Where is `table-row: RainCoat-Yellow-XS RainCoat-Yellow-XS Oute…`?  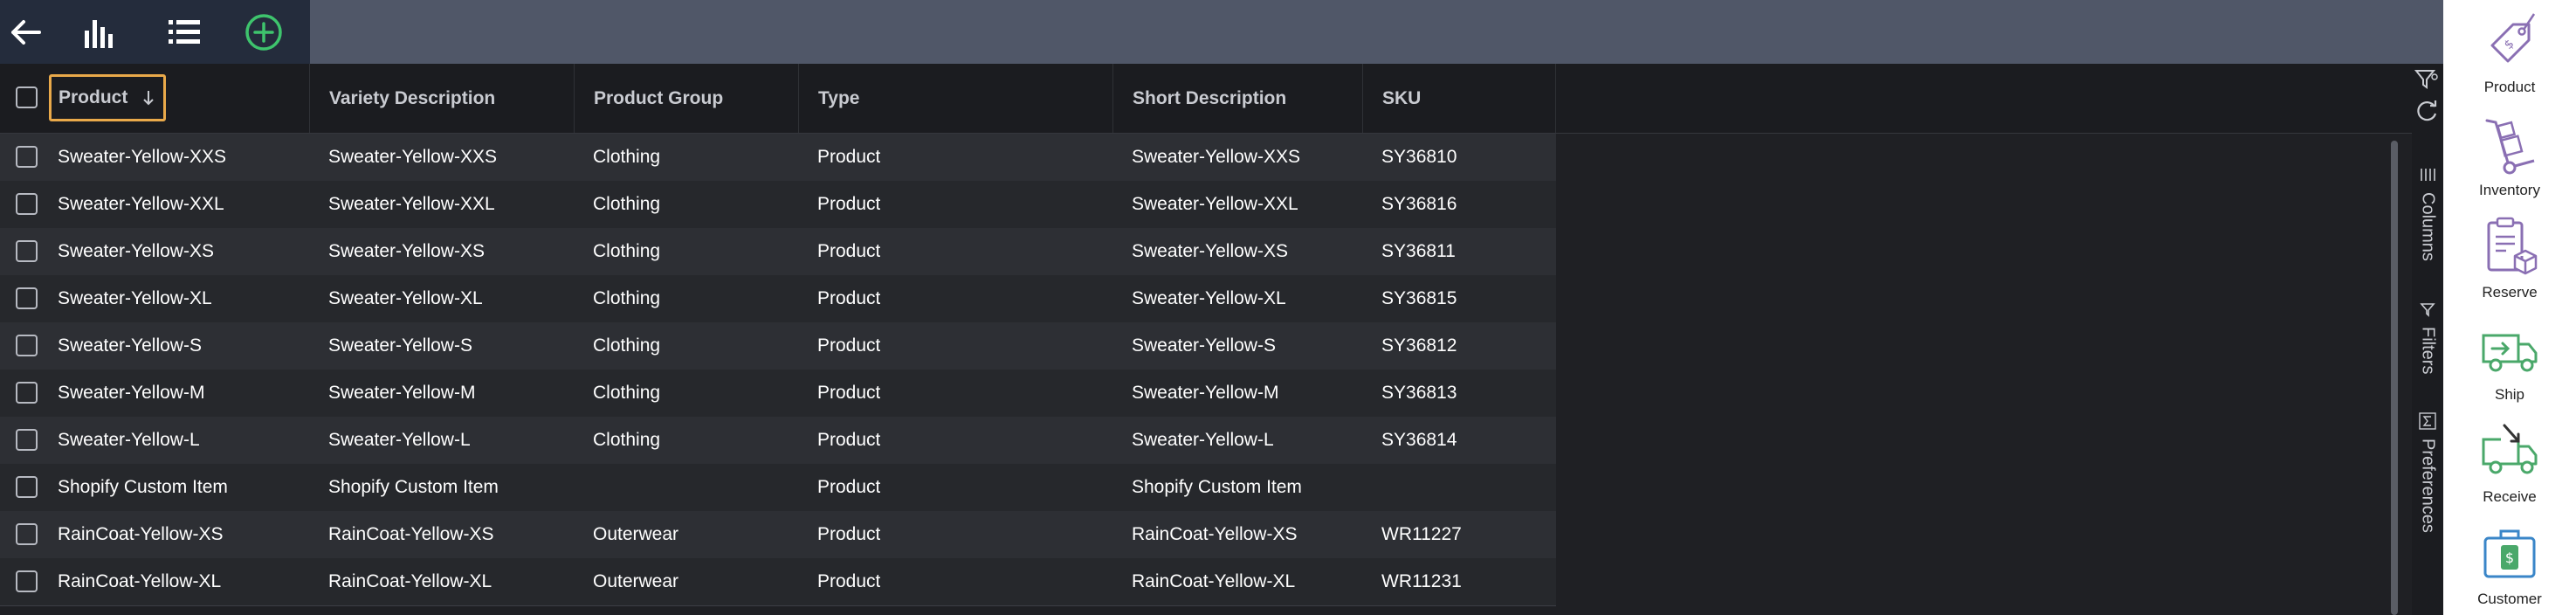
table-row: RainCoat-Yellow-XS RainCoat-Yellow-XS Oute… is located at coordinates (778, 535).